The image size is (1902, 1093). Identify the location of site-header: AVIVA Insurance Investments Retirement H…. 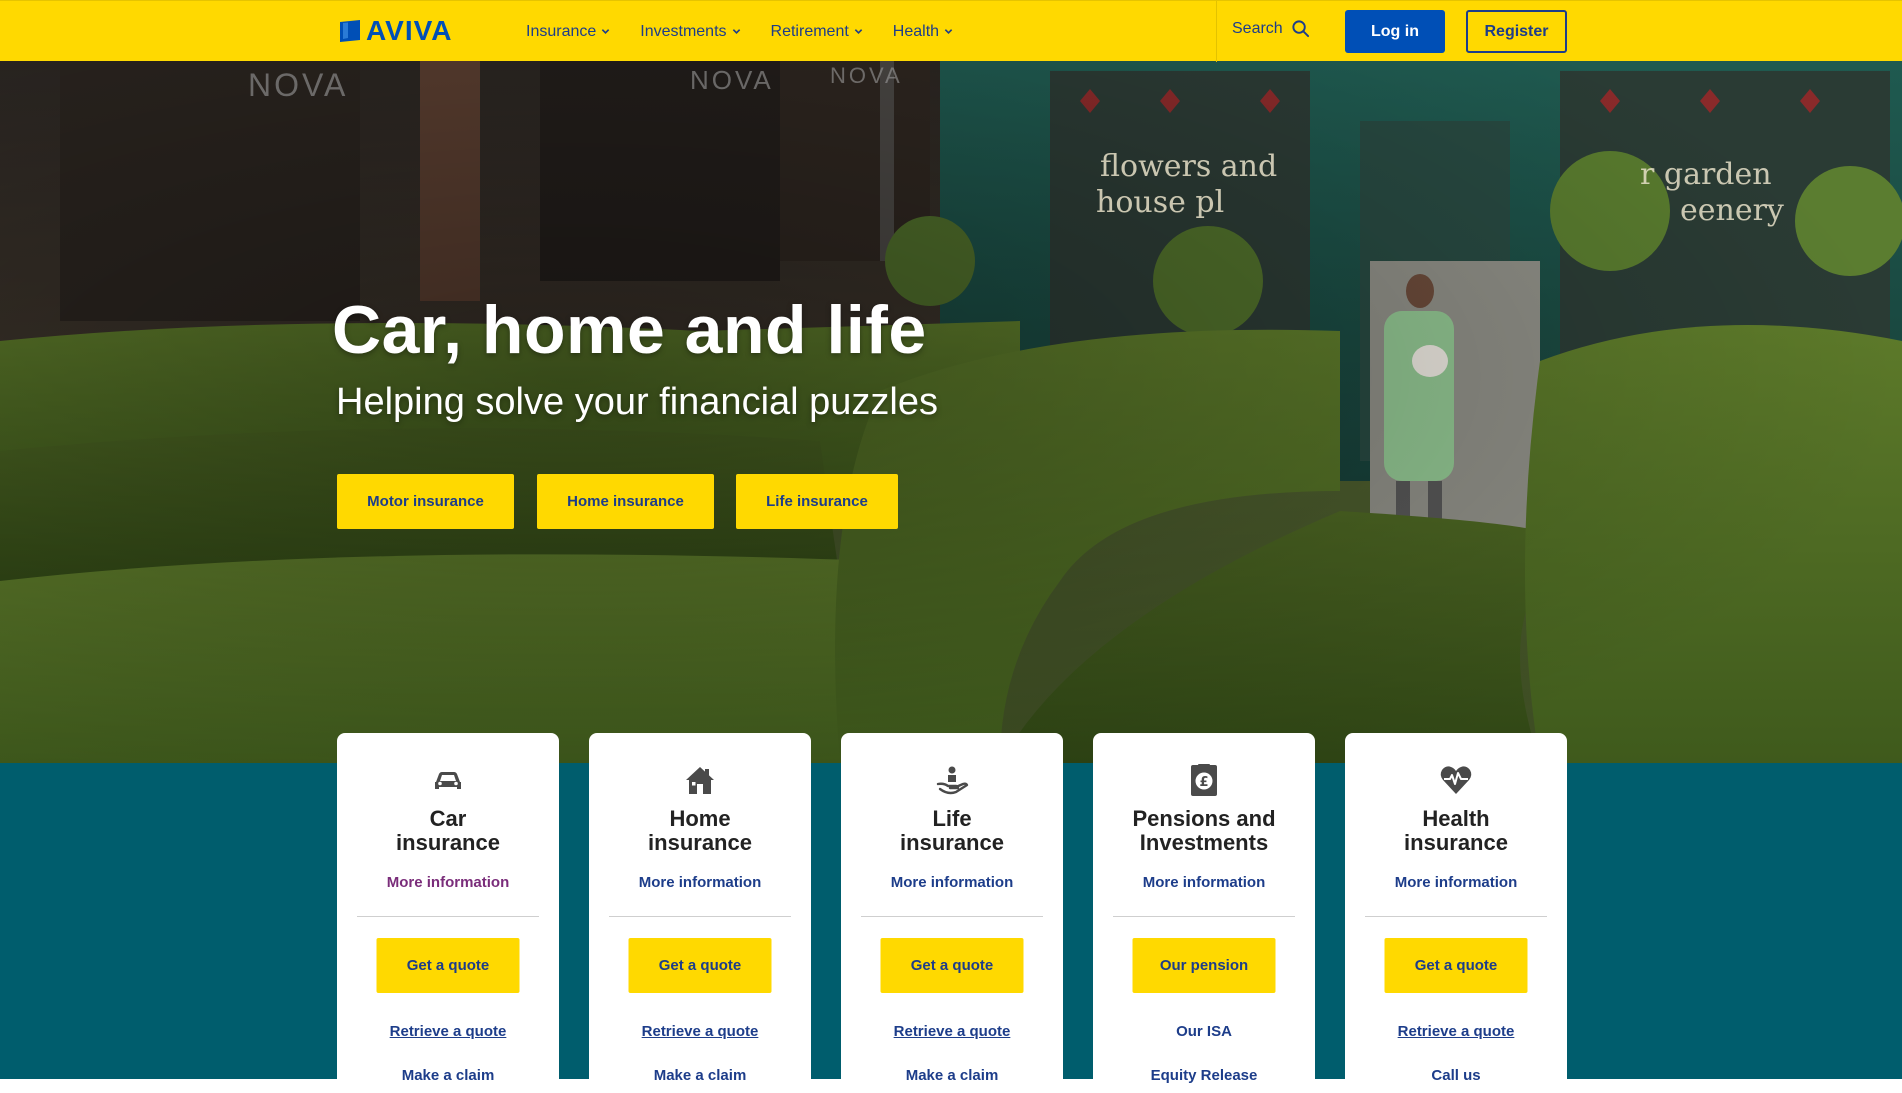
(951, 31).